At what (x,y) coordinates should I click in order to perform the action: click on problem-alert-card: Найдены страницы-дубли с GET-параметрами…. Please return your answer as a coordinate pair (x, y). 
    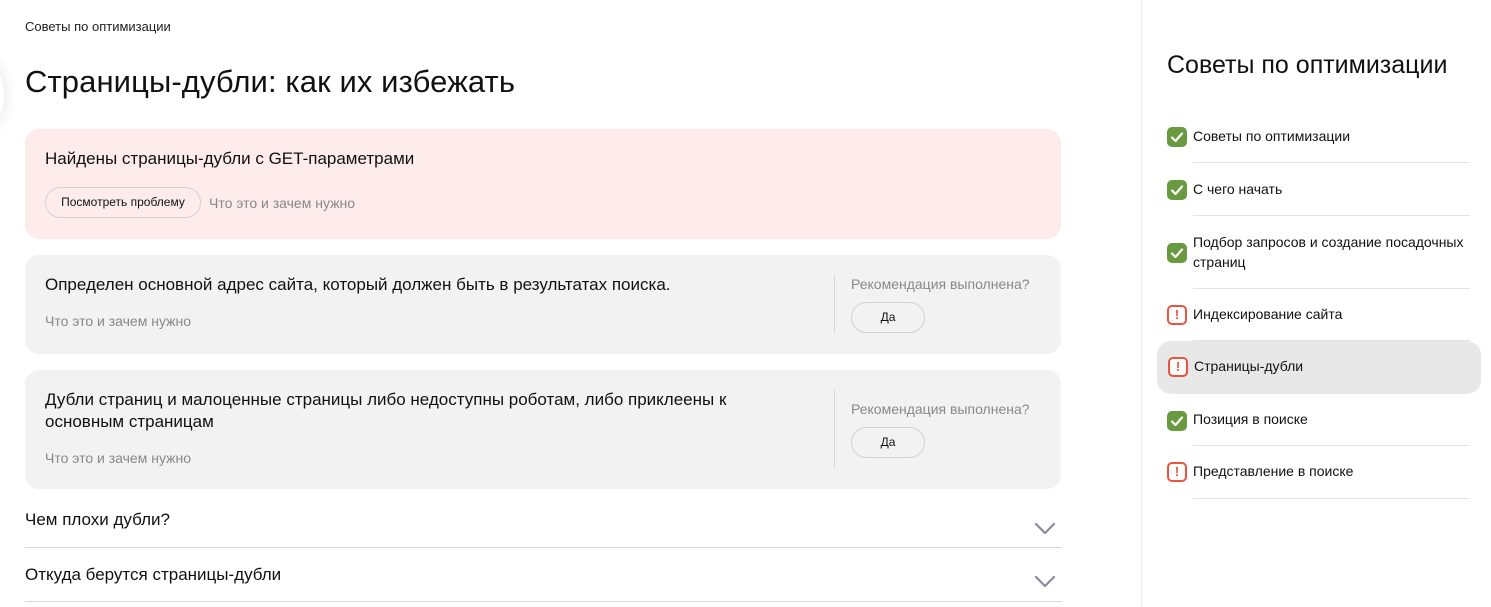
    Looking at the image, I should click on (543, 184).